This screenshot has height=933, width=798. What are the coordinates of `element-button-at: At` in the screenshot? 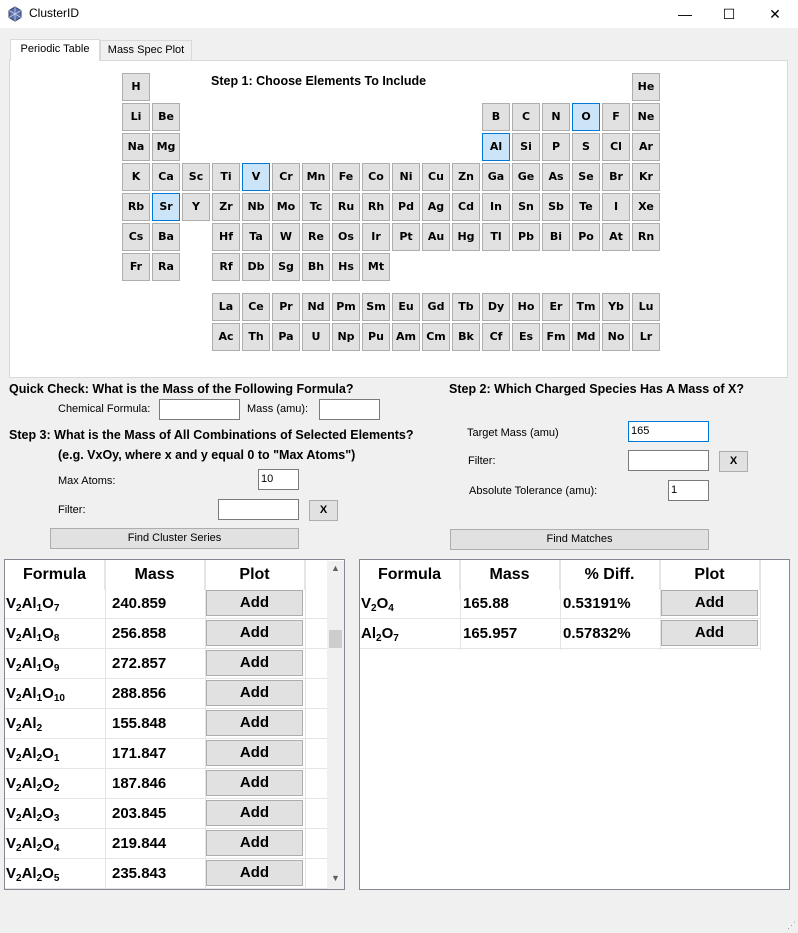 It's located at (616, 237).